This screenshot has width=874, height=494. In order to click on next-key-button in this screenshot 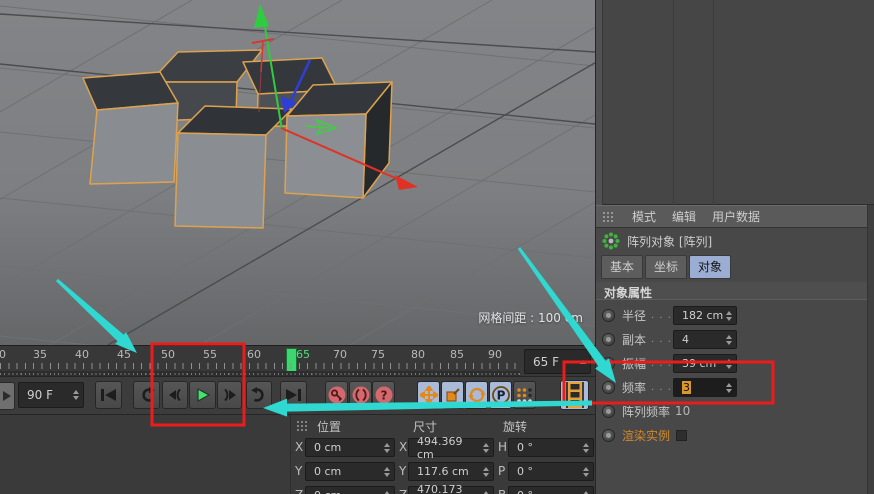, I will do `click(259, 395)`.